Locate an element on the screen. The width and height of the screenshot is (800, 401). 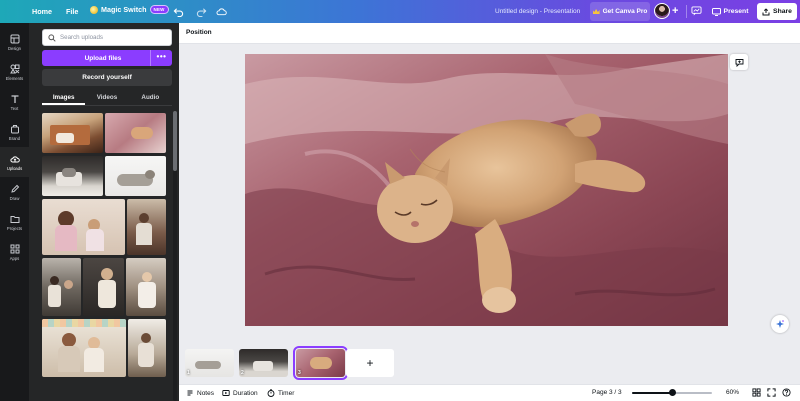
share-label: Share is located at coordinates (782, 11).